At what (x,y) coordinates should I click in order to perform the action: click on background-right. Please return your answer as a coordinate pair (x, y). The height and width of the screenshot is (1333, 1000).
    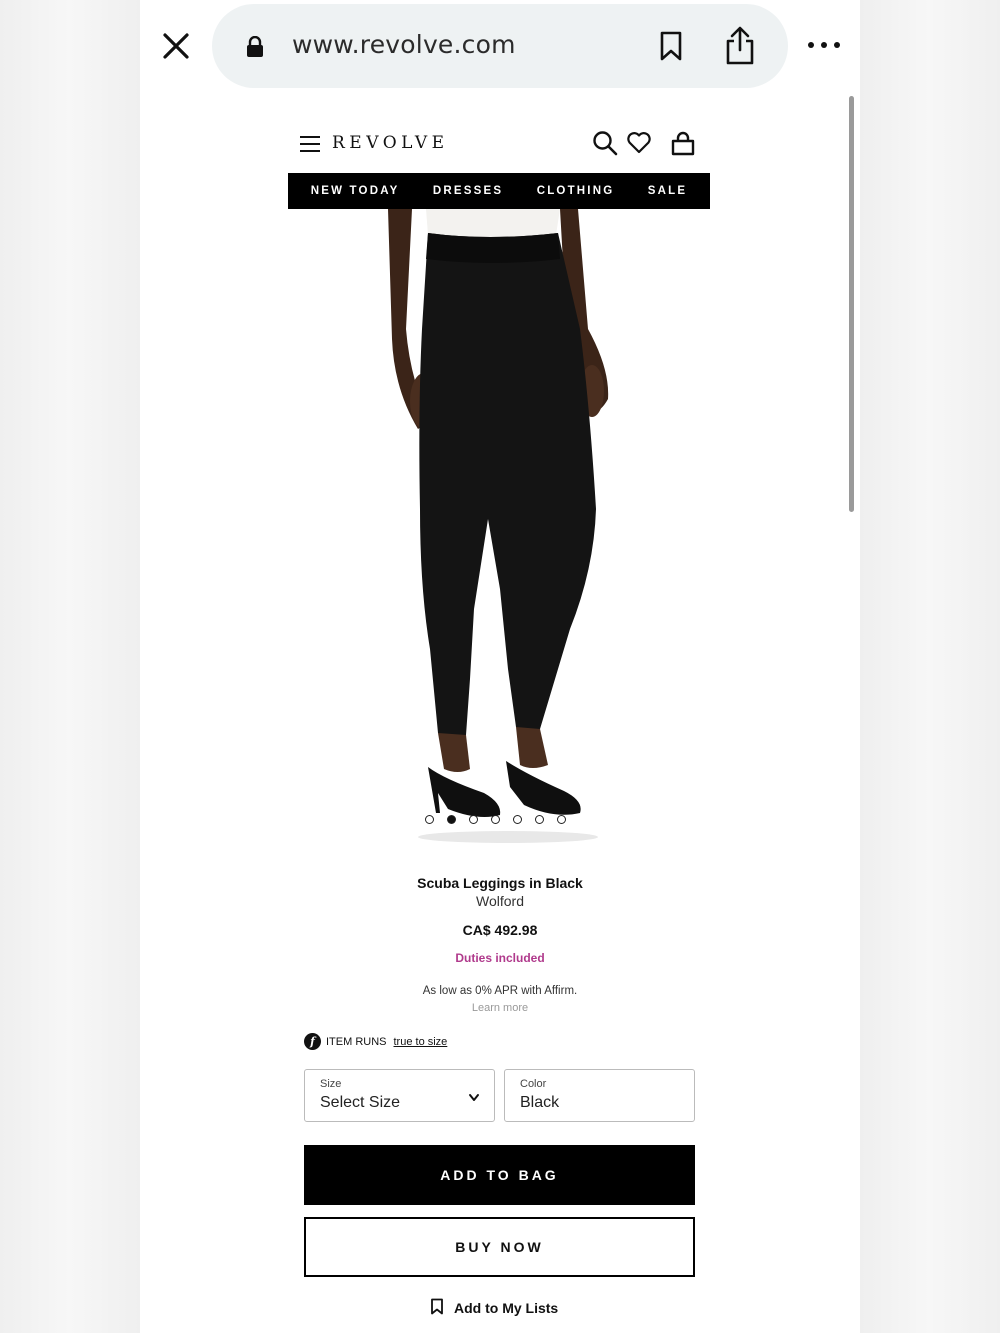
    Looking at the image, I should click on (930, 666).